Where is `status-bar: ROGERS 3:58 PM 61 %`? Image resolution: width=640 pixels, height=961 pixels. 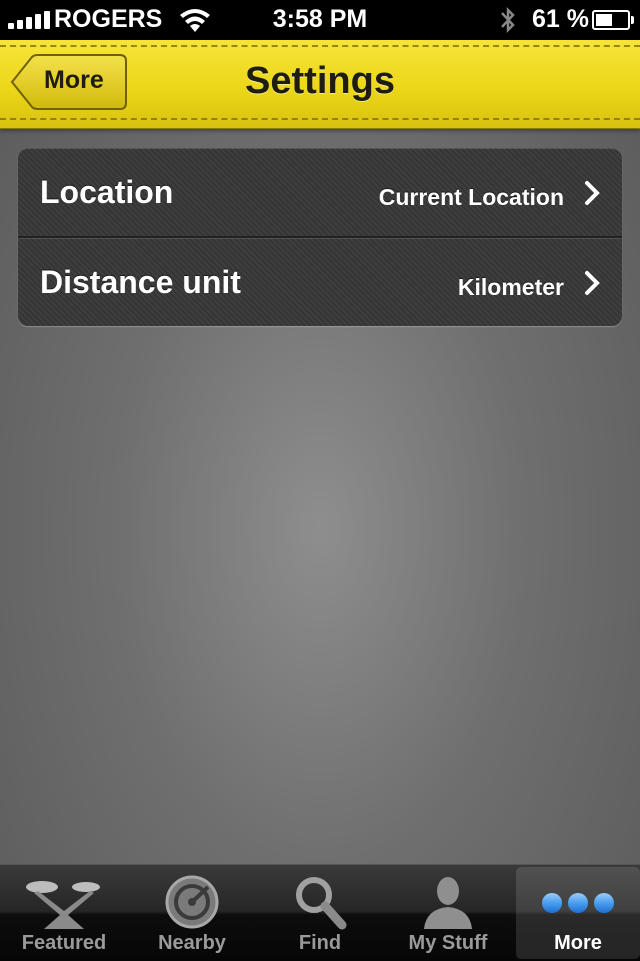 status-bar: ROGERS 3:58 PM 61 % is located at coordinates (320, 20).